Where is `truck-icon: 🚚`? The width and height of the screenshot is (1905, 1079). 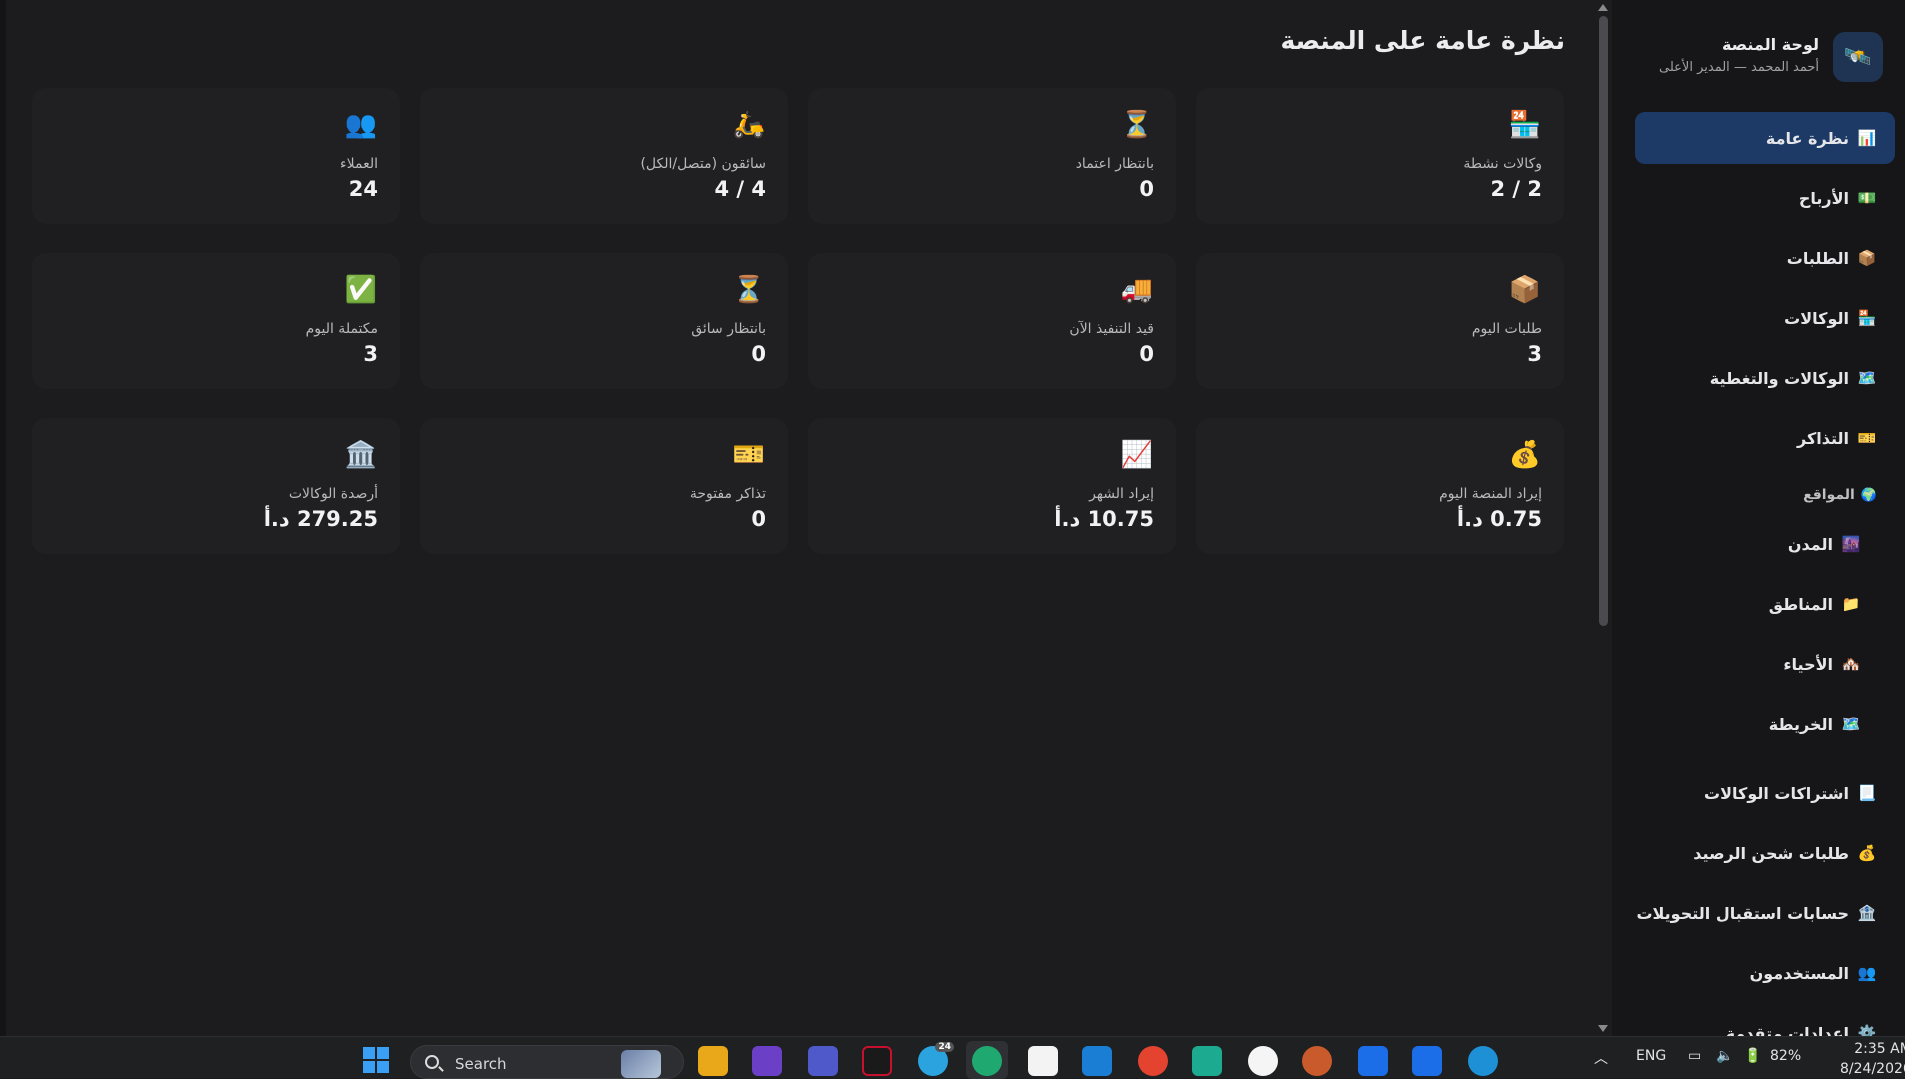
truck-icon: 🚚 is located at coordinates (1137, 290).